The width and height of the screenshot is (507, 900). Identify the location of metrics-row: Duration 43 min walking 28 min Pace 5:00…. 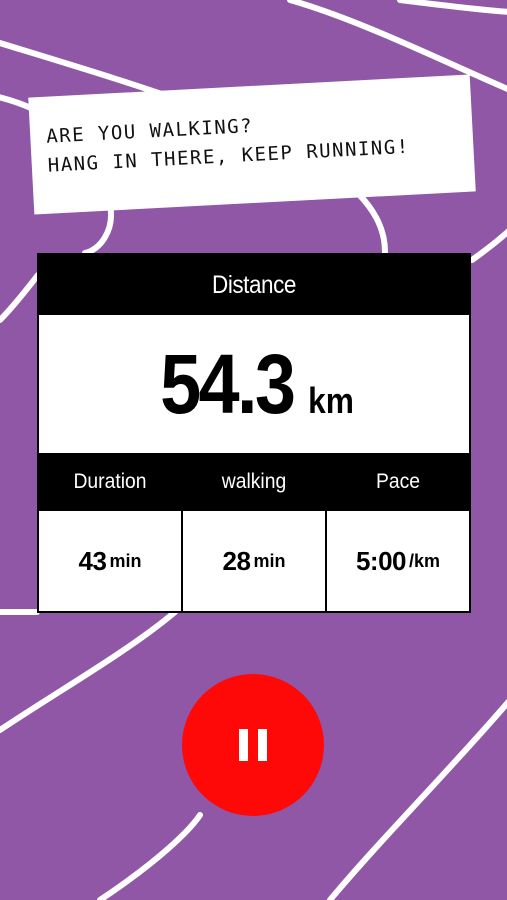
(254, 532).